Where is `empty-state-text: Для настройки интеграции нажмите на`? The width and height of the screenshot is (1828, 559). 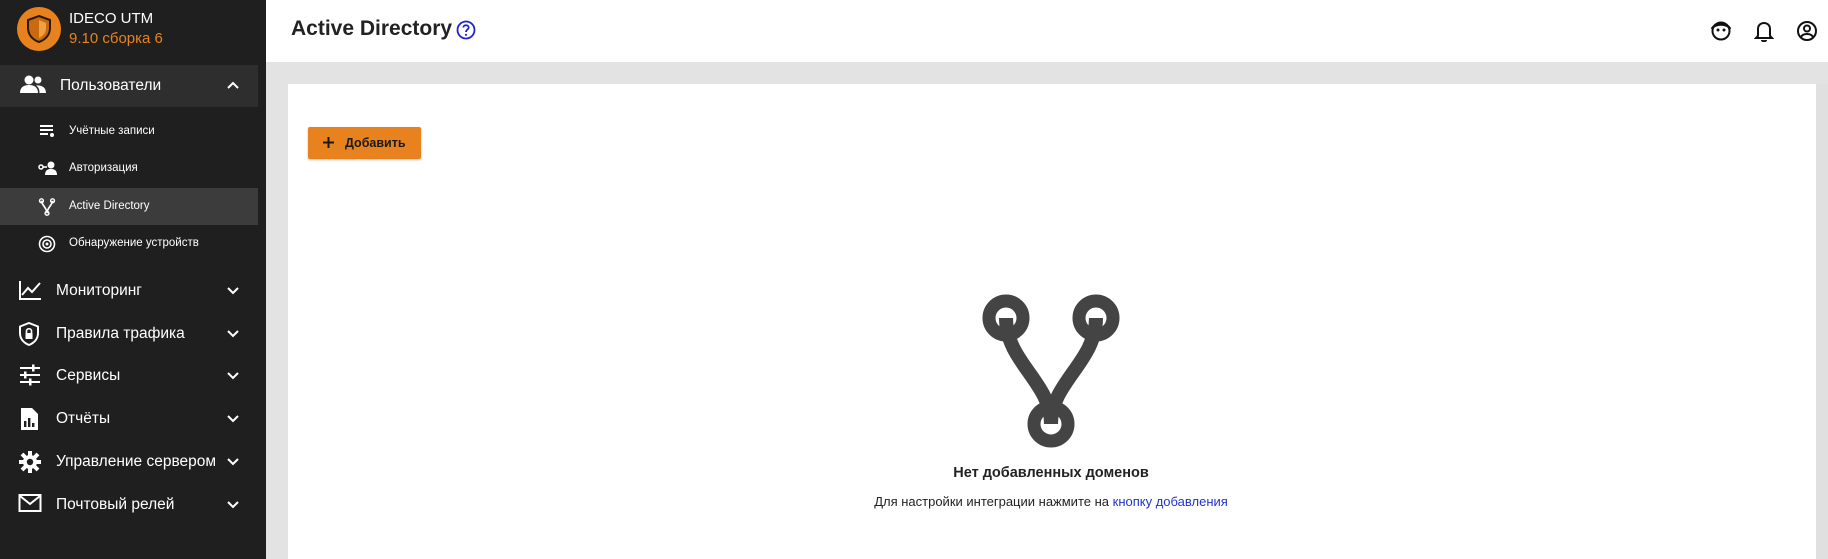
empty-state-text: Для настройки интеграции нажмите на is located at coordinates (993, 501).